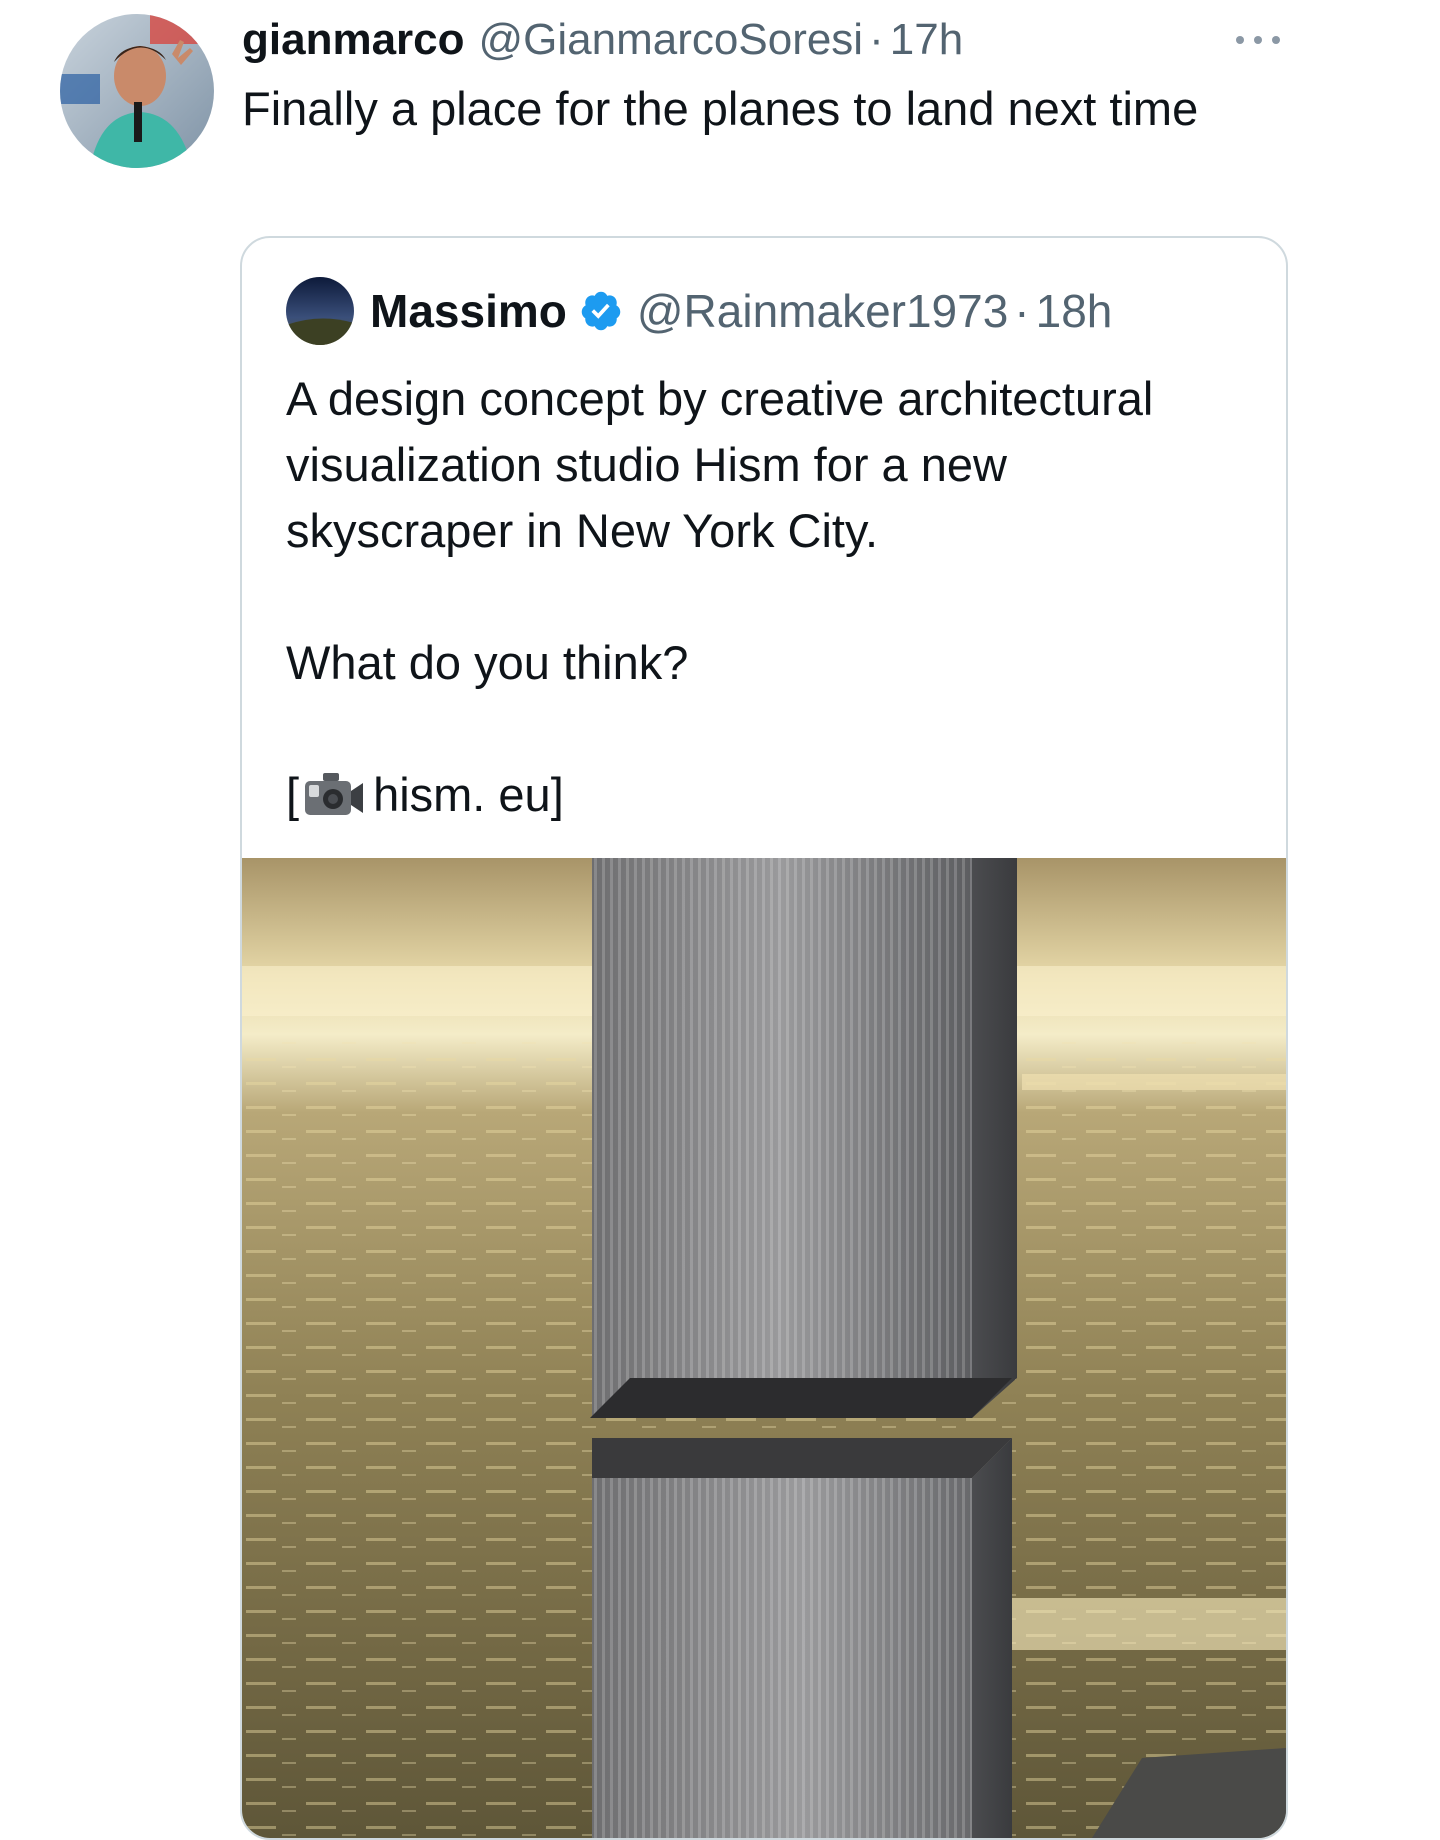  I want to click on verified-badge-icon, so click(601, 311).